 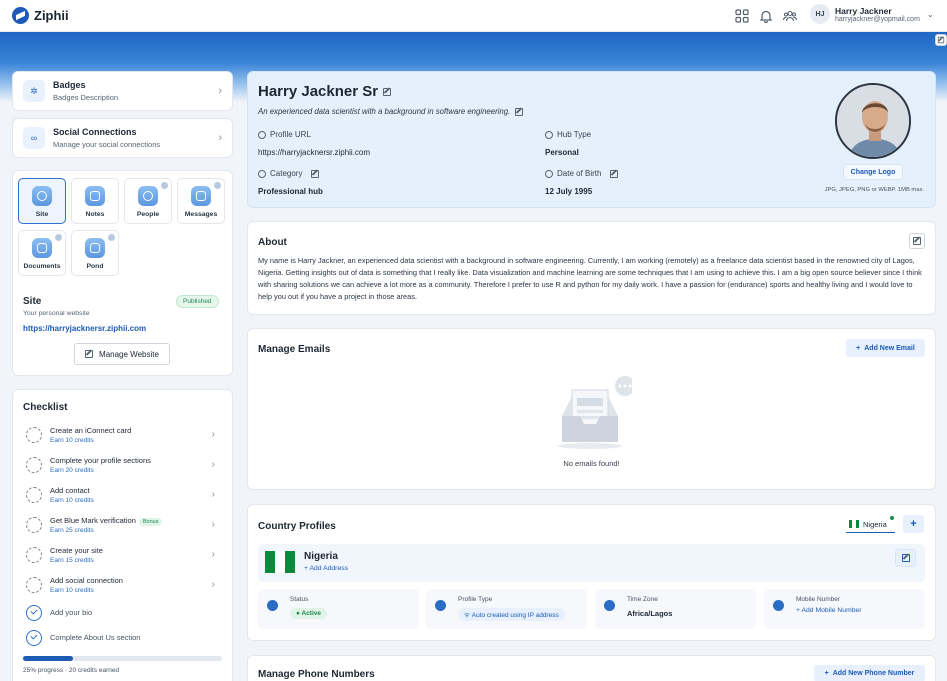 I want to click on tile-site: Site, so click(x=42, y=201).